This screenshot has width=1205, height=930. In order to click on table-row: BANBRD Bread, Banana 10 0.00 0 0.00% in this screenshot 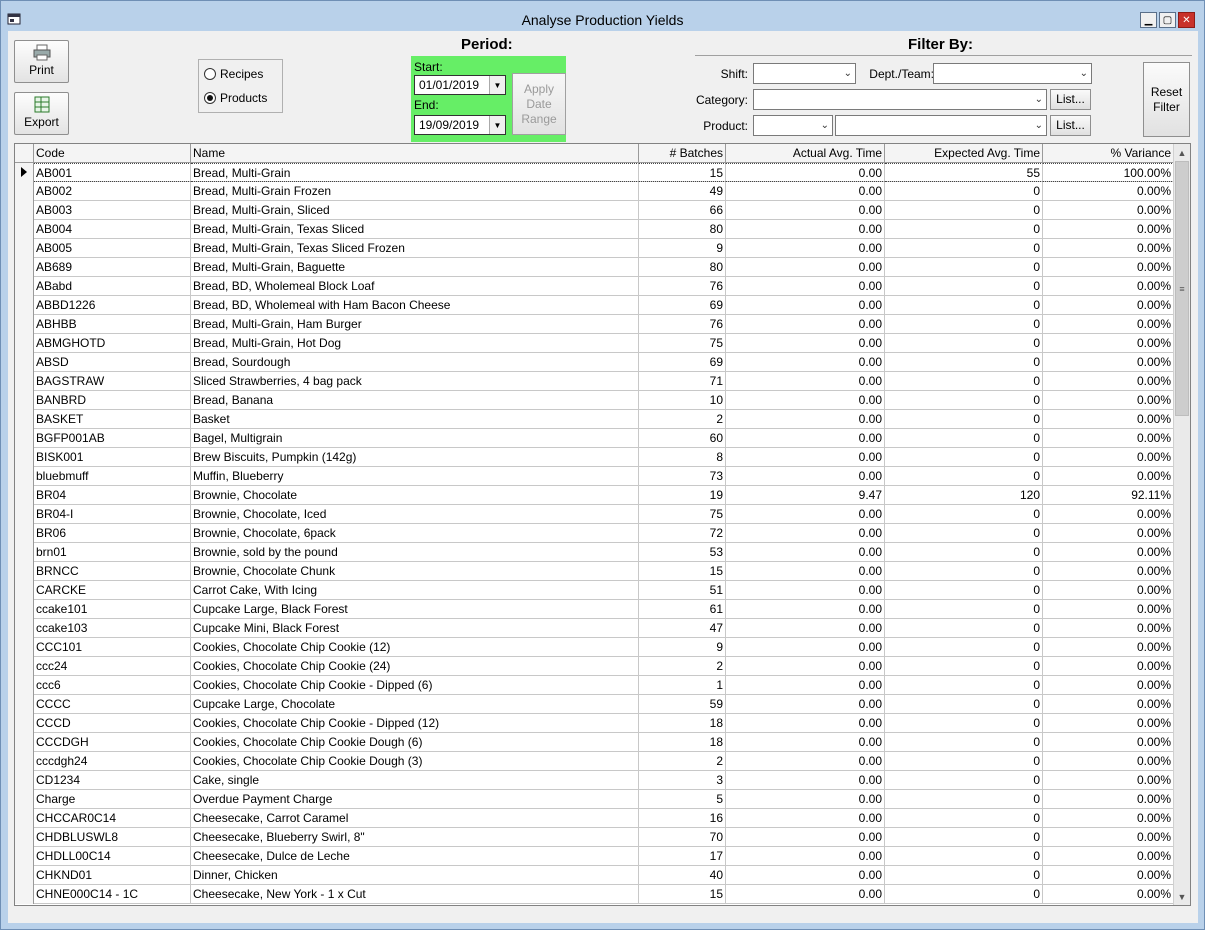, I will do `click(594, 400)`.